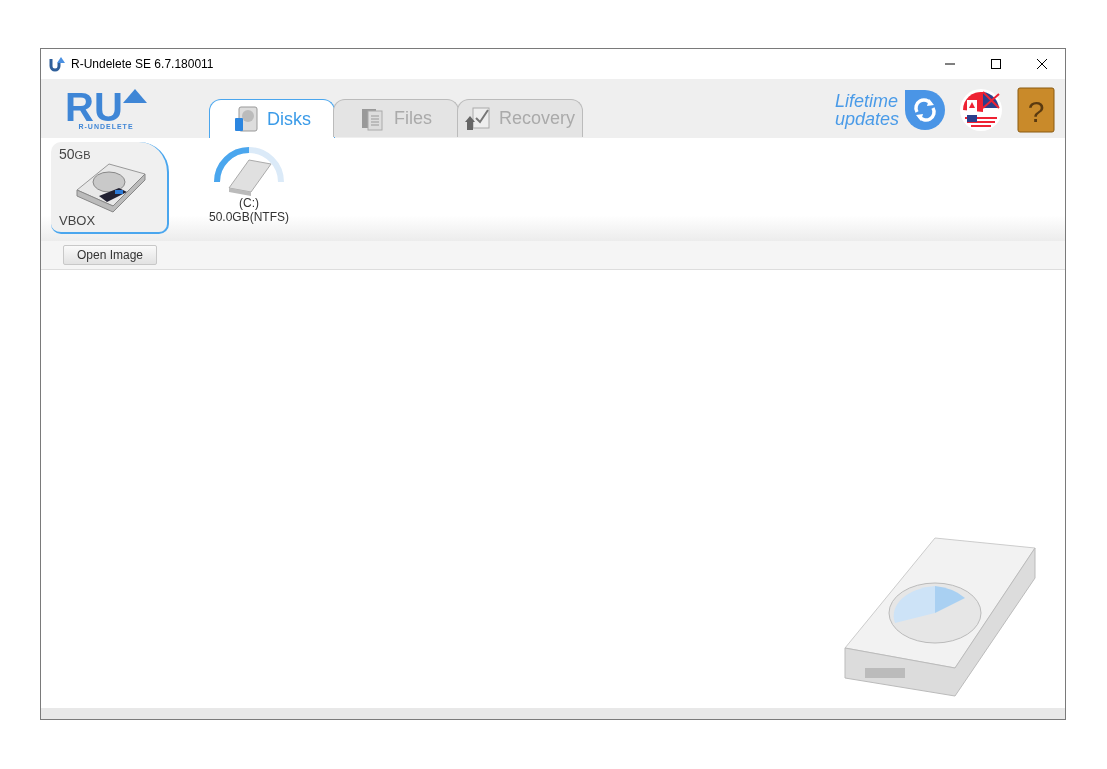 The height and width of the screenshot is (769, 1107). I want to click on partition-label: (C:), so click(249, 203).